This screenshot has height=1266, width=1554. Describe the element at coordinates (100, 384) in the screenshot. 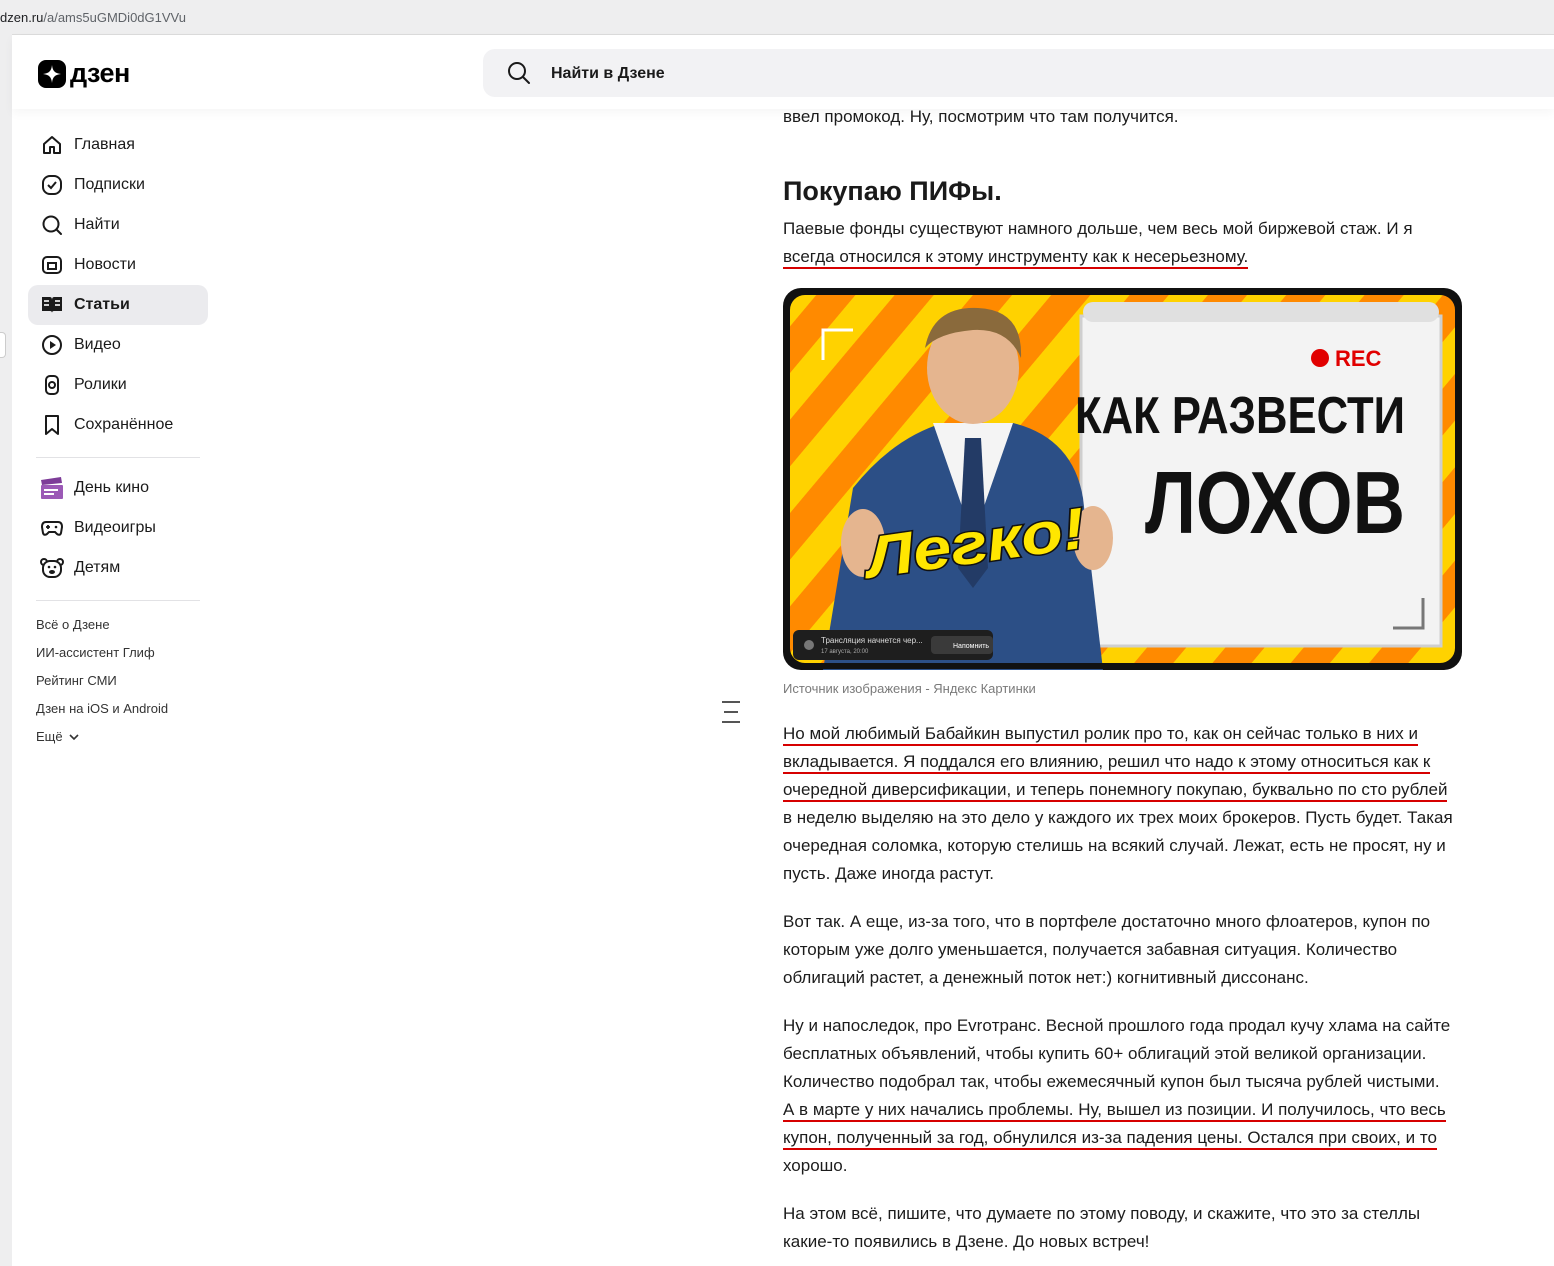

I see `sidebar-item-label: Ролики` at that location.